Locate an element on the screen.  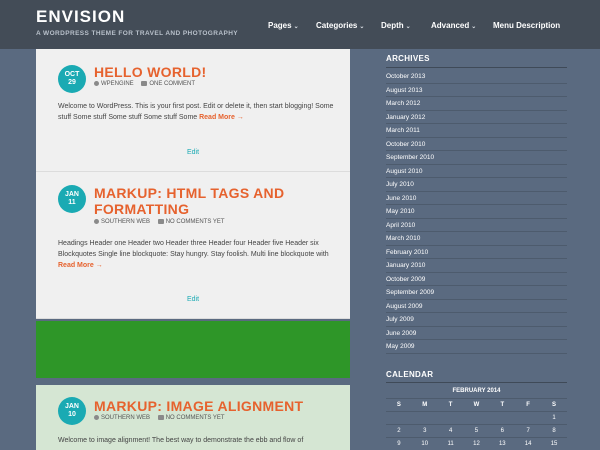
post-title: MARKUP: HTML TAGS AND FORMATTING is located at coordinates (189, 201).